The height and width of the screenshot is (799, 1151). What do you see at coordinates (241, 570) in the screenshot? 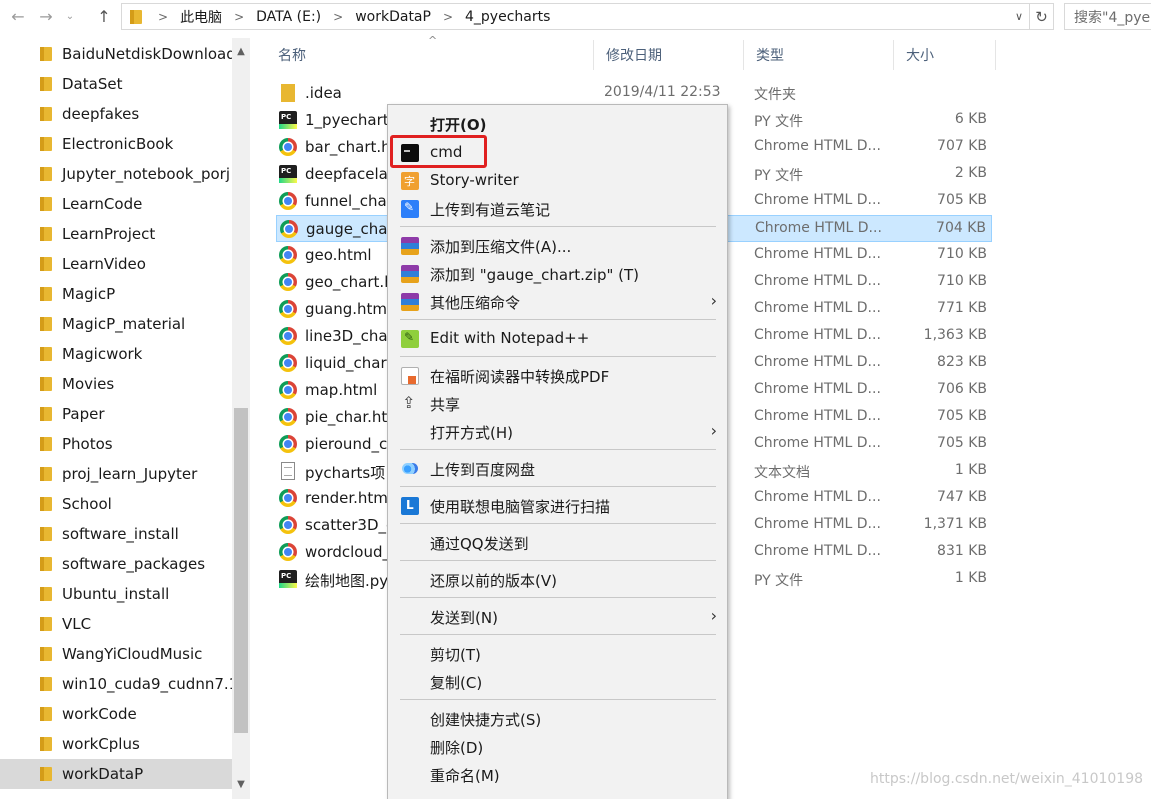
I see `scrollbar-thumb` at bounding box center [241, 570].